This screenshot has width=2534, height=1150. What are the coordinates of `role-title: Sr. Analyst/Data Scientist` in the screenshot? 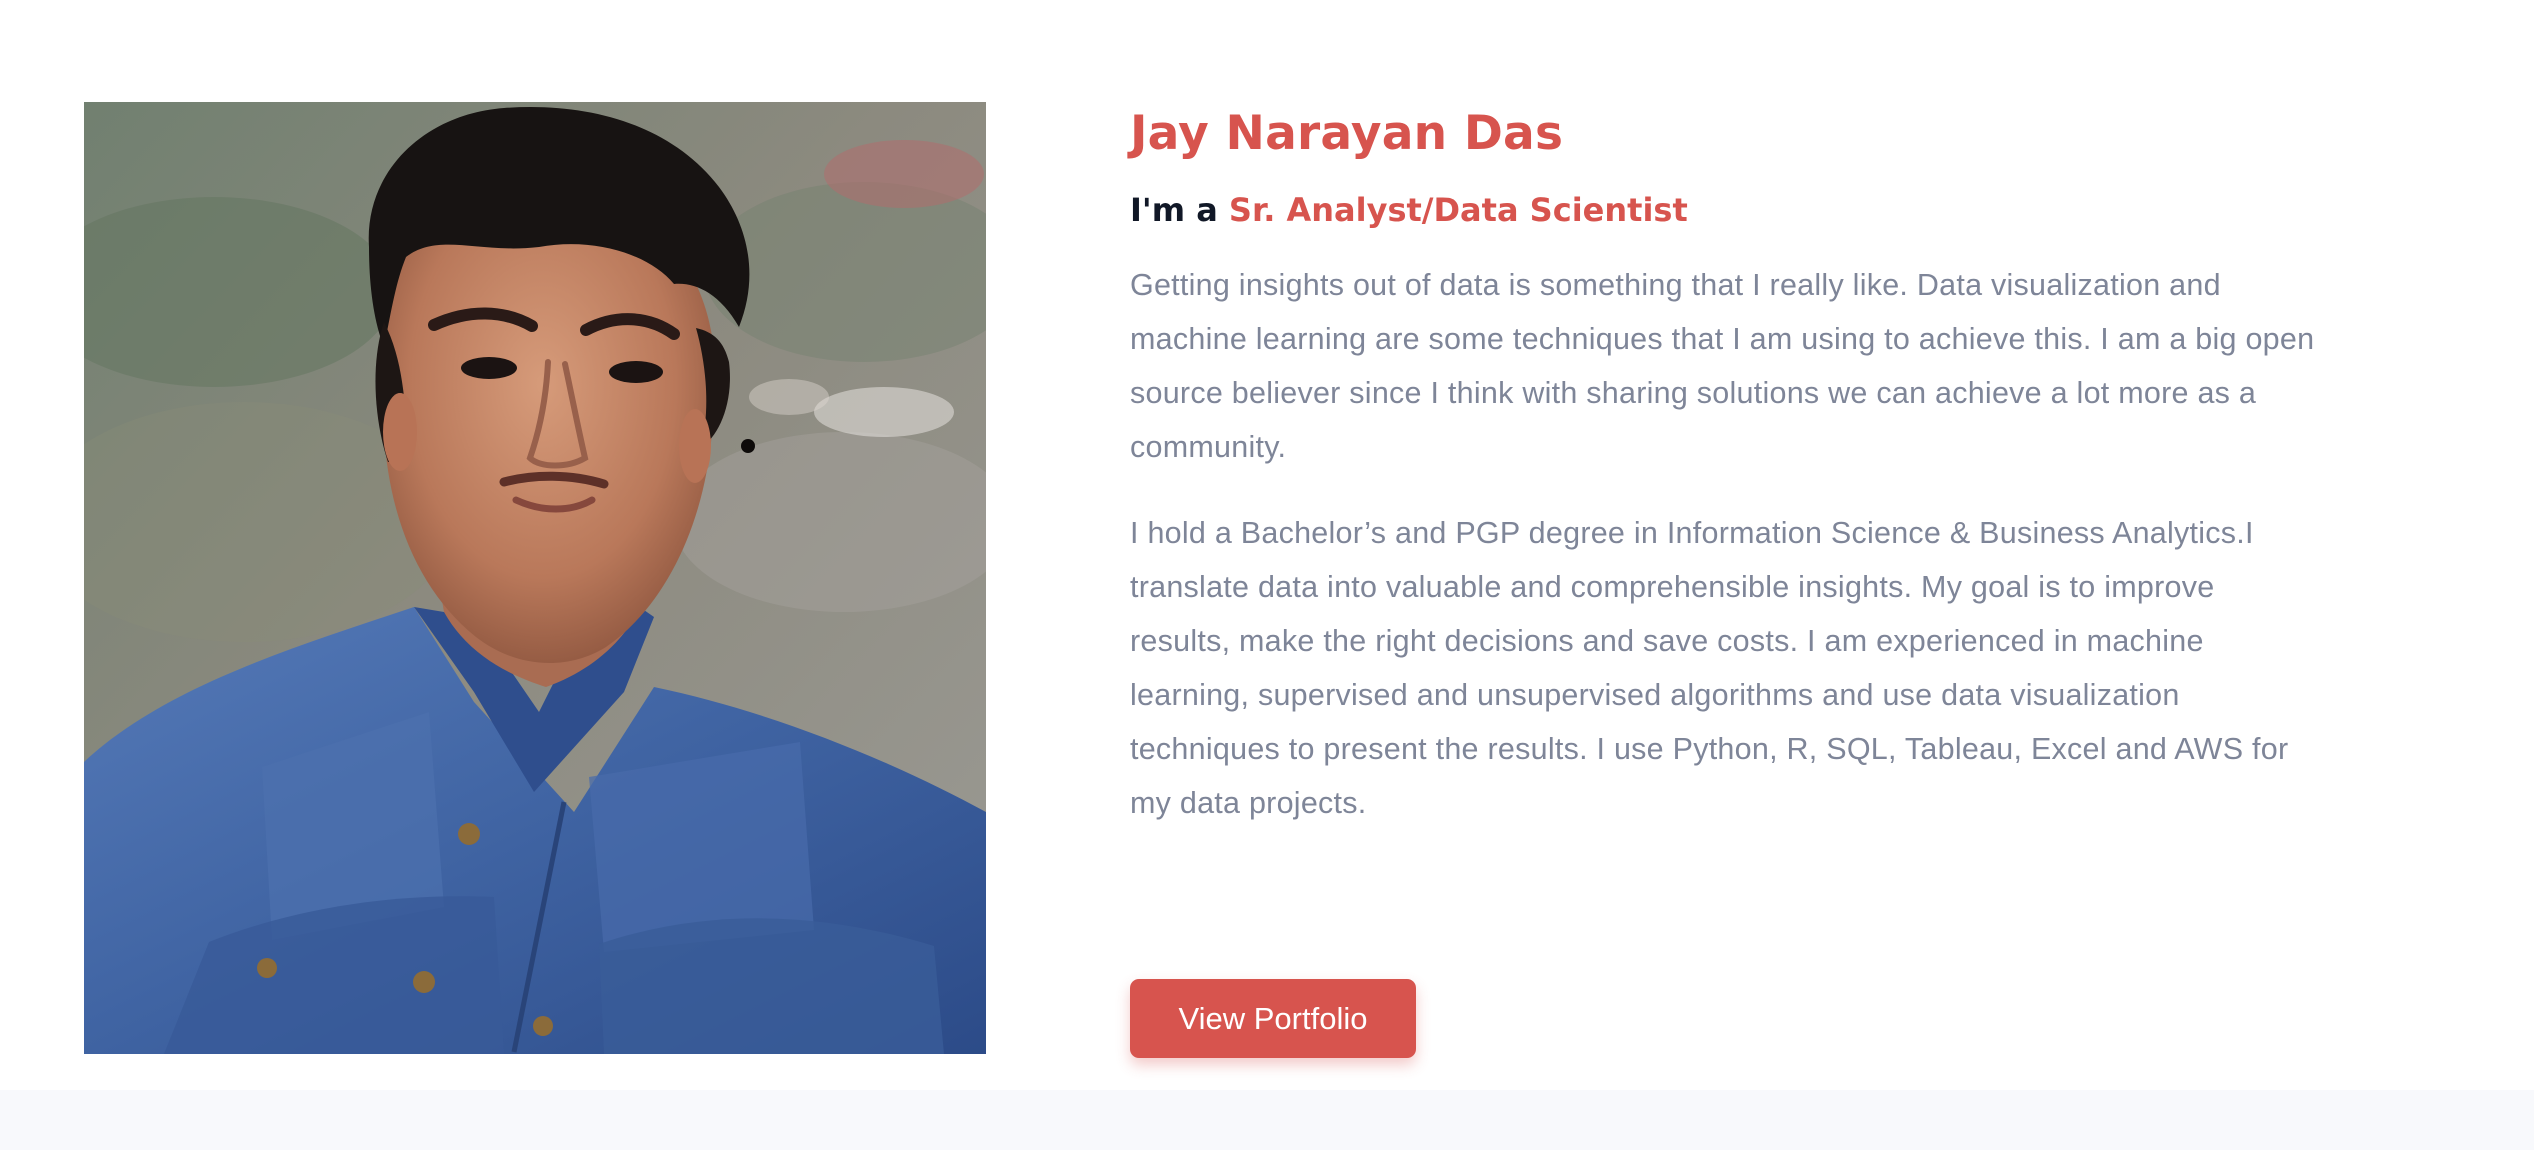 It's located at (1458, 210).